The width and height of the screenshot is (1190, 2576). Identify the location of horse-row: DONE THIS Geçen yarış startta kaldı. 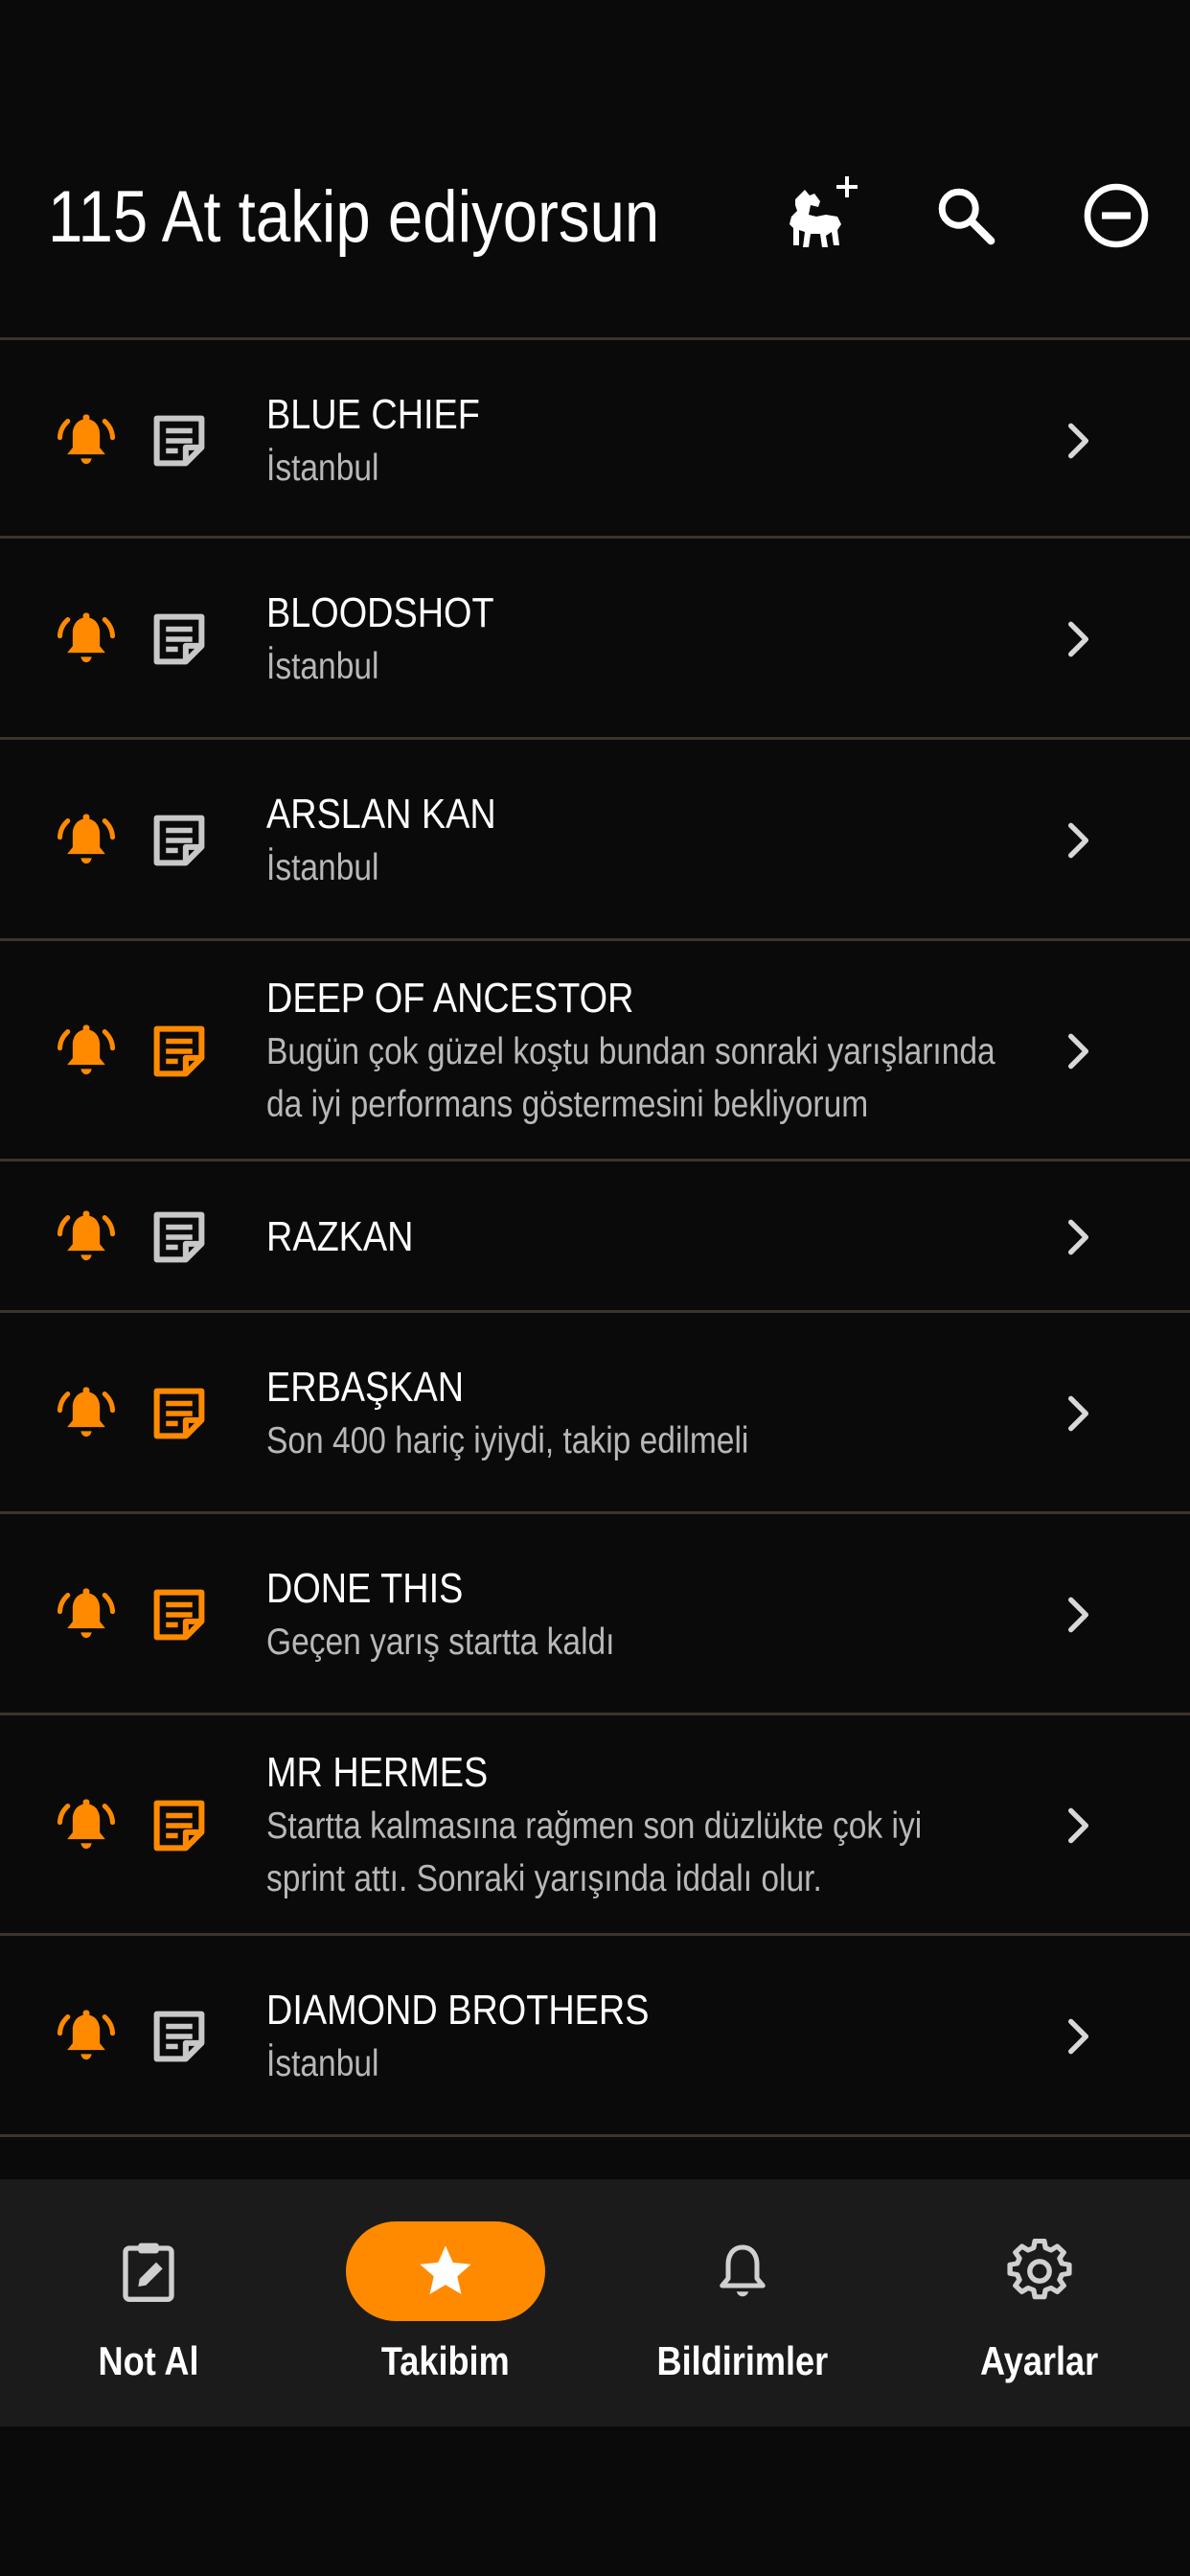
(595, 1614).